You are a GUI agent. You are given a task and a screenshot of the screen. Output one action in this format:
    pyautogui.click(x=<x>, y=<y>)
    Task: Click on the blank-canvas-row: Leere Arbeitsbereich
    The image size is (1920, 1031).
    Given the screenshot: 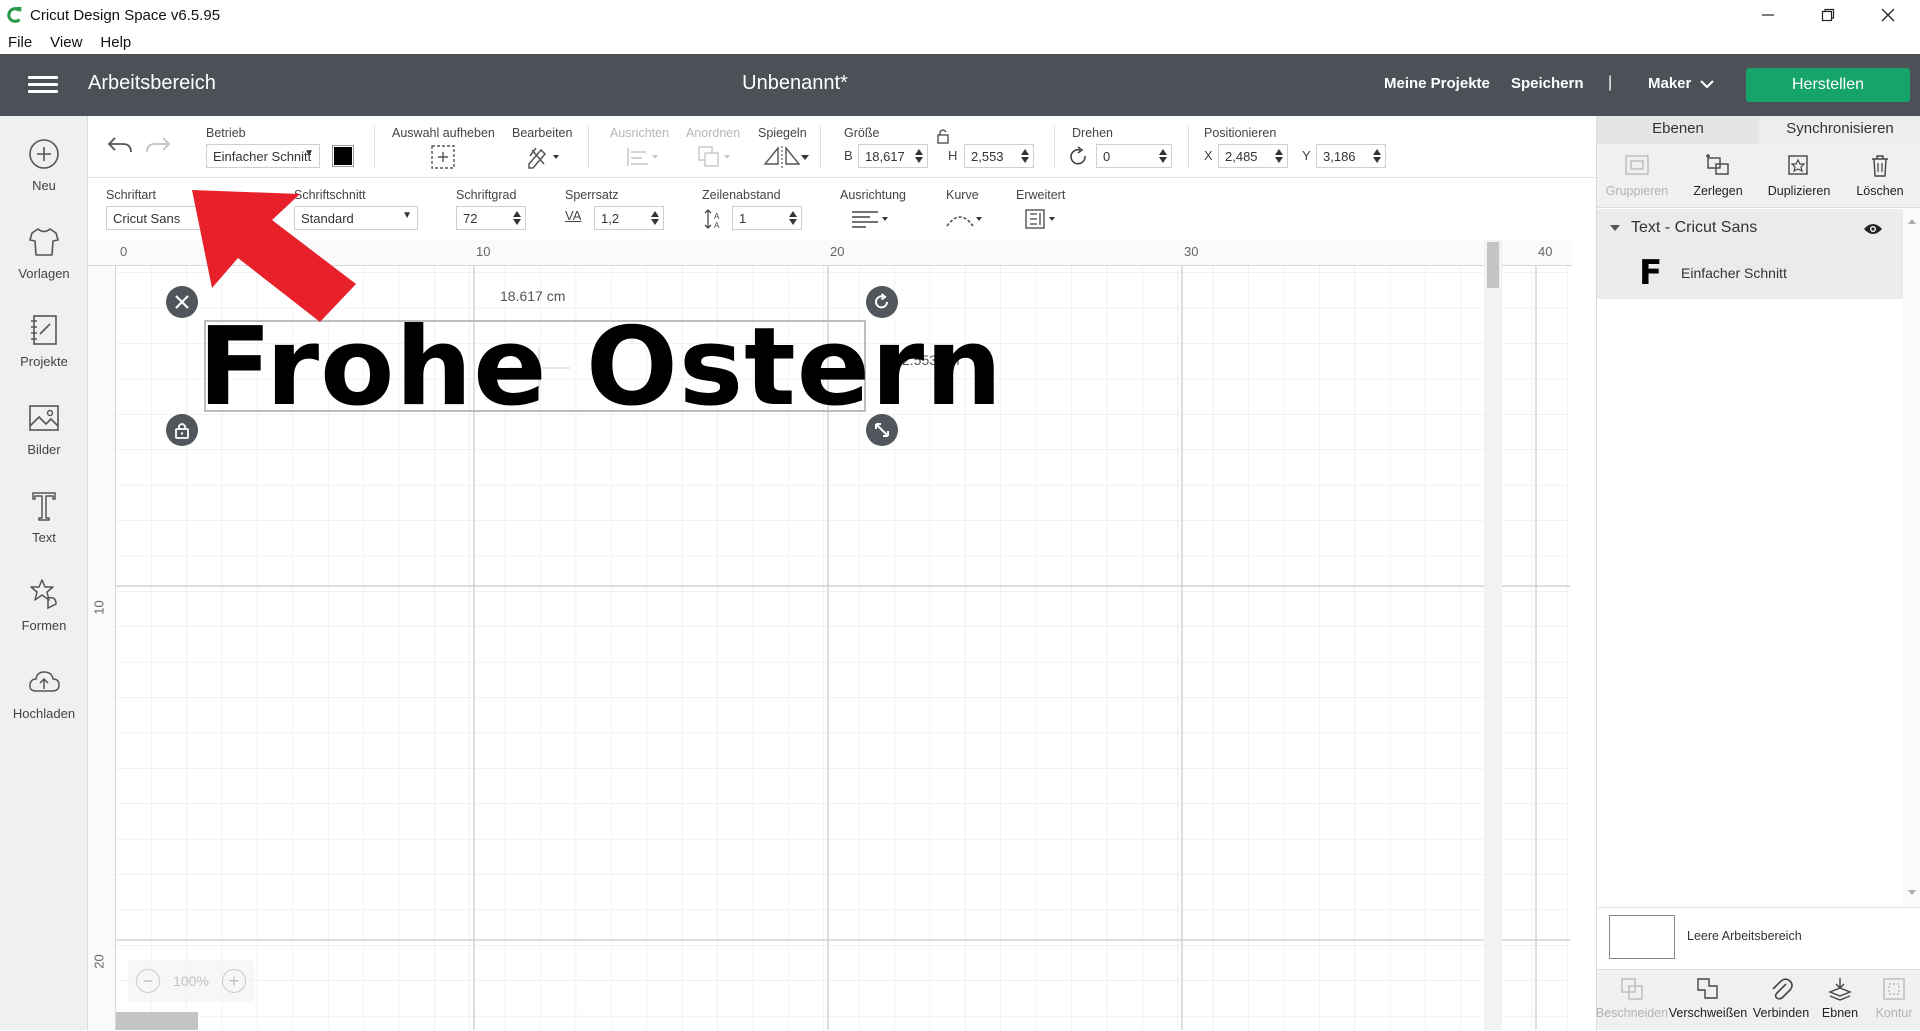 What is the action you would take?
    pyautogui.click(x=1758, y=938)
    